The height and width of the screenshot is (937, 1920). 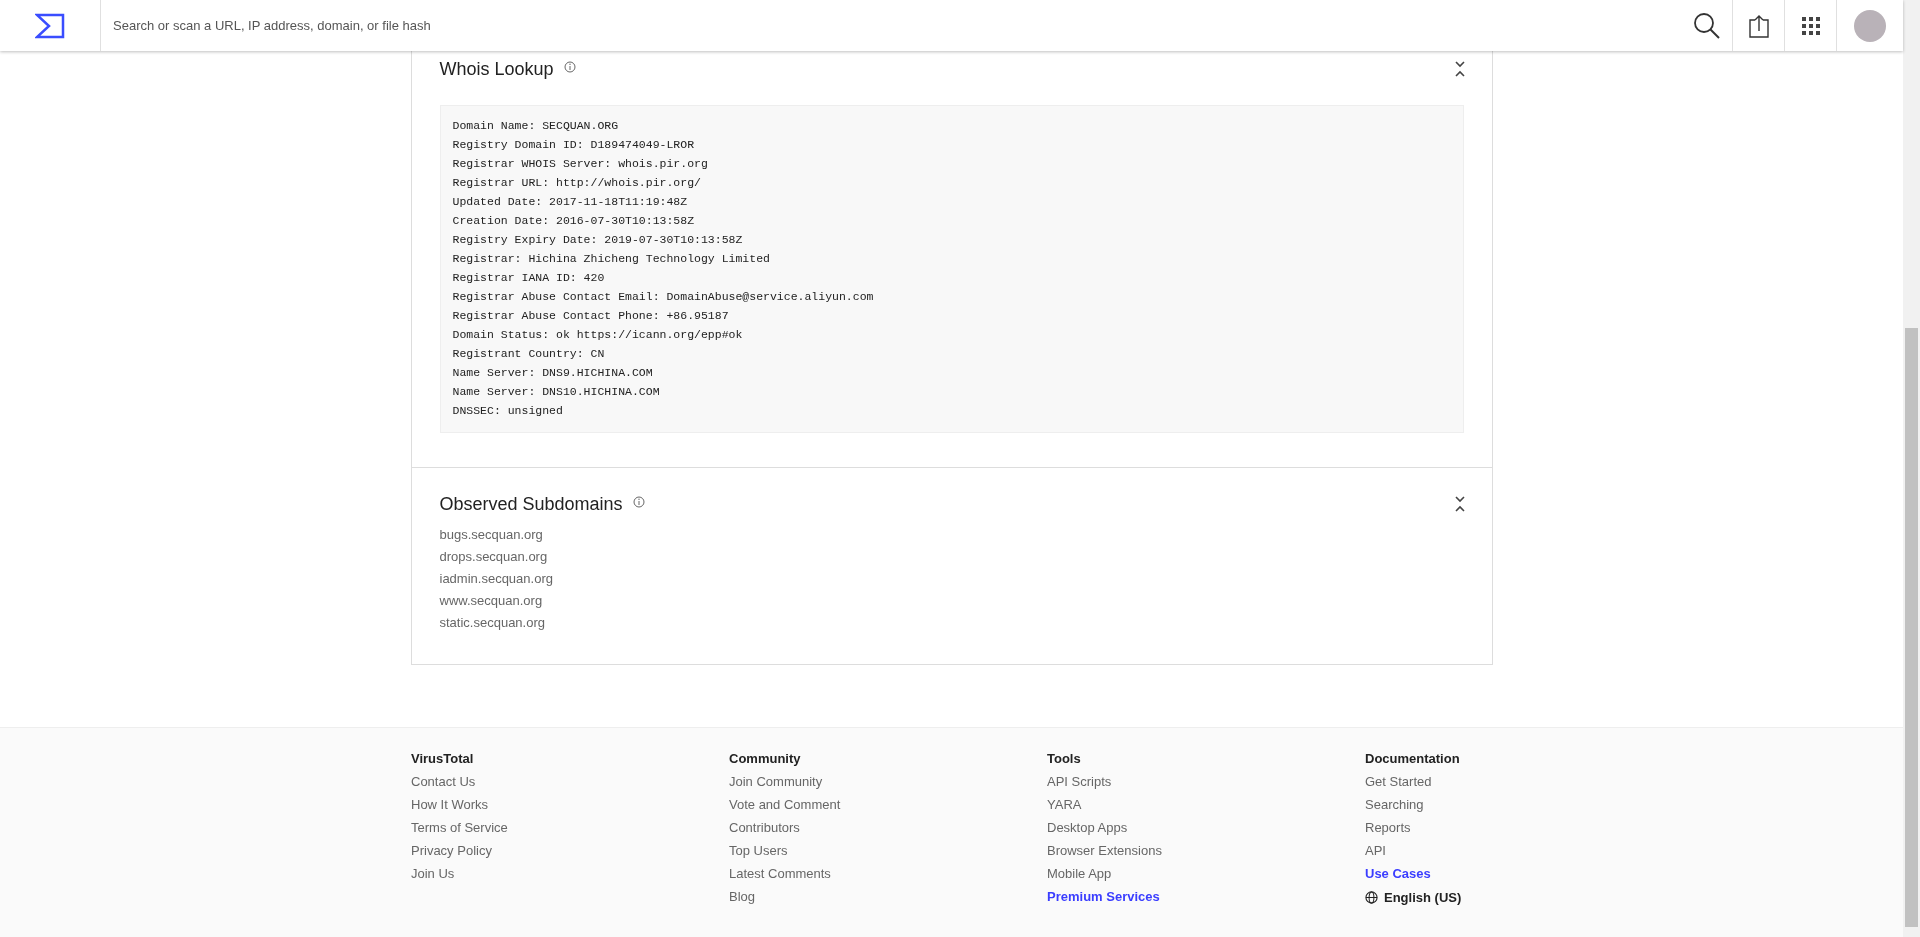 I want to click on whois-line: Name Server: DNS10.HICHINA.COM, so click(x=556, y=392).